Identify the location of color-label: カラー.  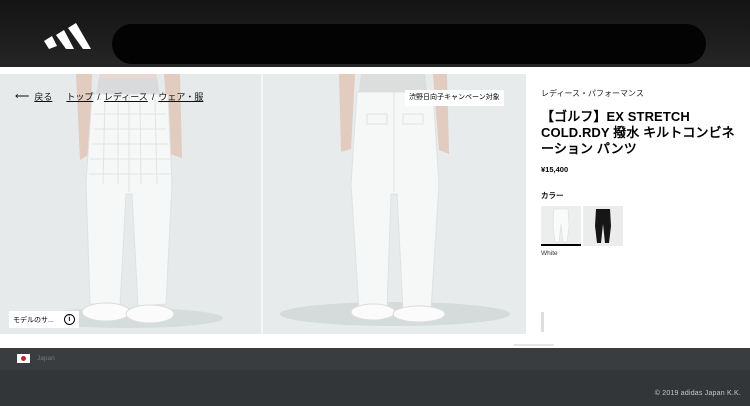
(552, 195).